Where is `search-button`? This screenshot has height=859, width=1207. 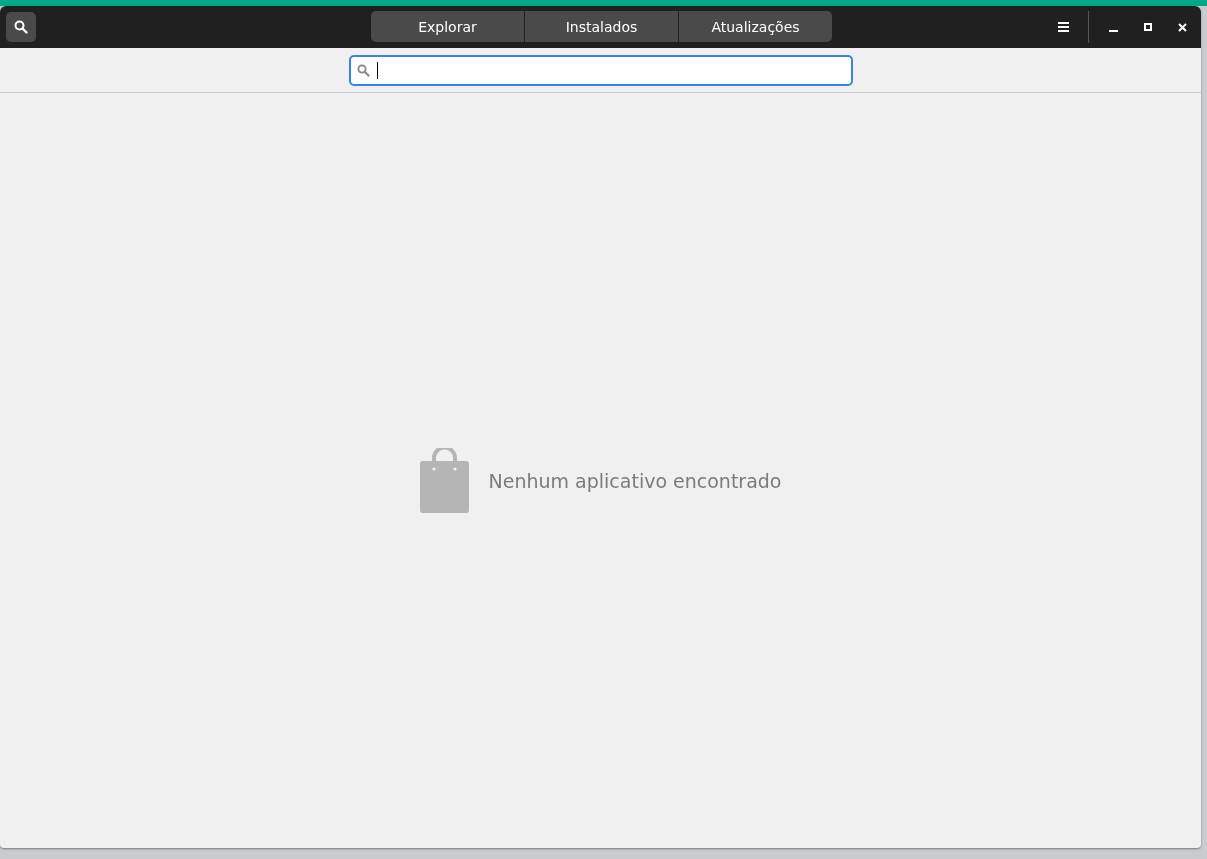
search-button is located at coordinates (21, 27).